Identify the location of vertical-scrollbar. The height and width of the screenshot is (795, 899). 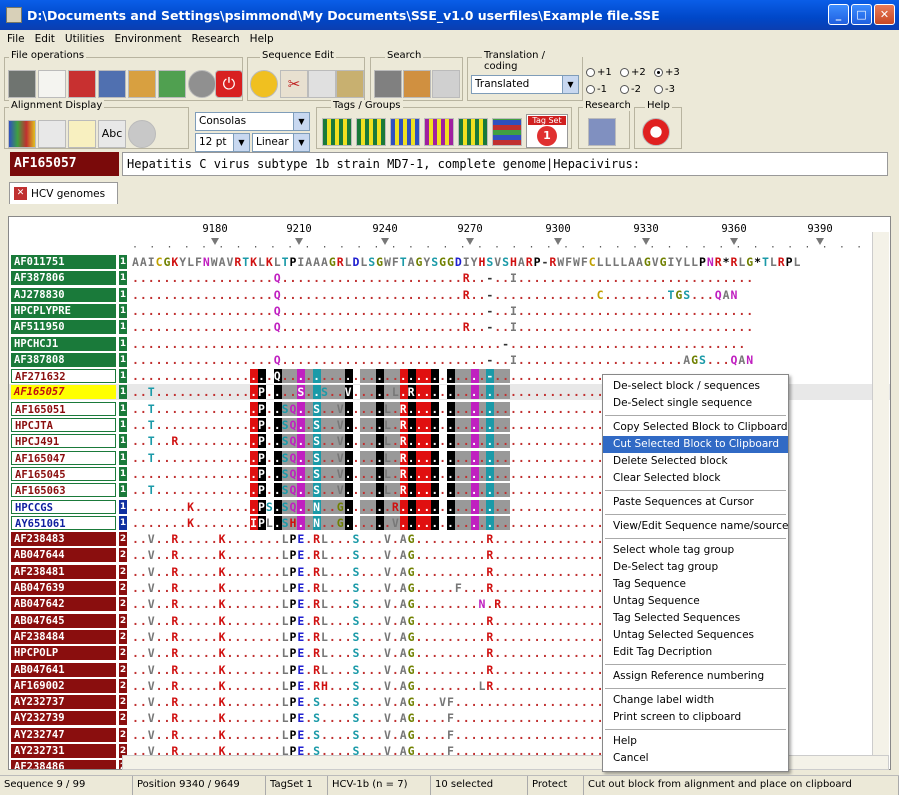
(880, 494).